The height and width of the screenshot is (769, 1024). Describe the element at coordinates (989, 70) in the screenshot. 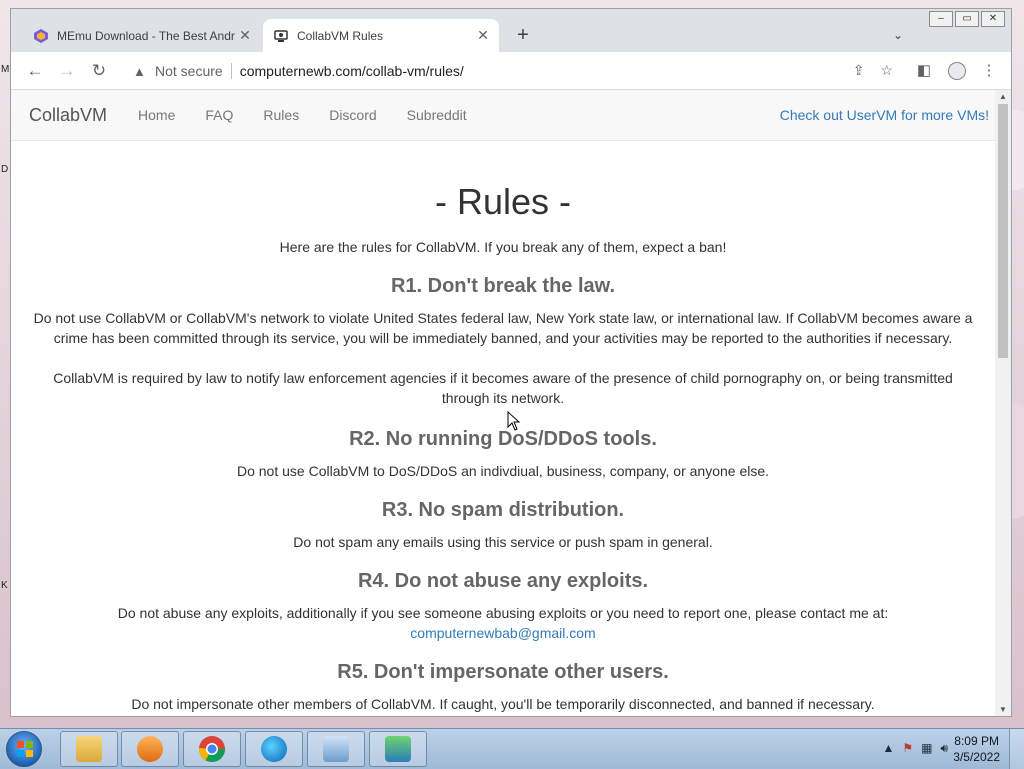

I see `menu-kebab-icon: ⋮` at that location.